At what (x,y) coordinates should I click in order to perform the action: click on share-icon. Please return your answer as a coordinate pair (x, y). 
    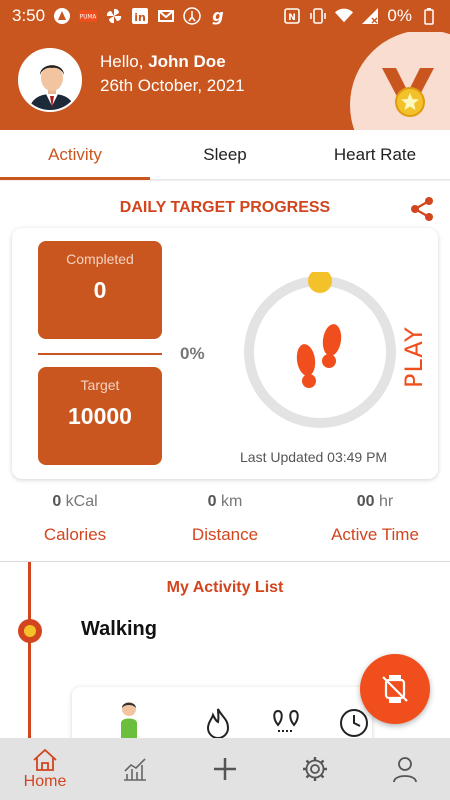
    Looking at the image, I should click on (422, 209).